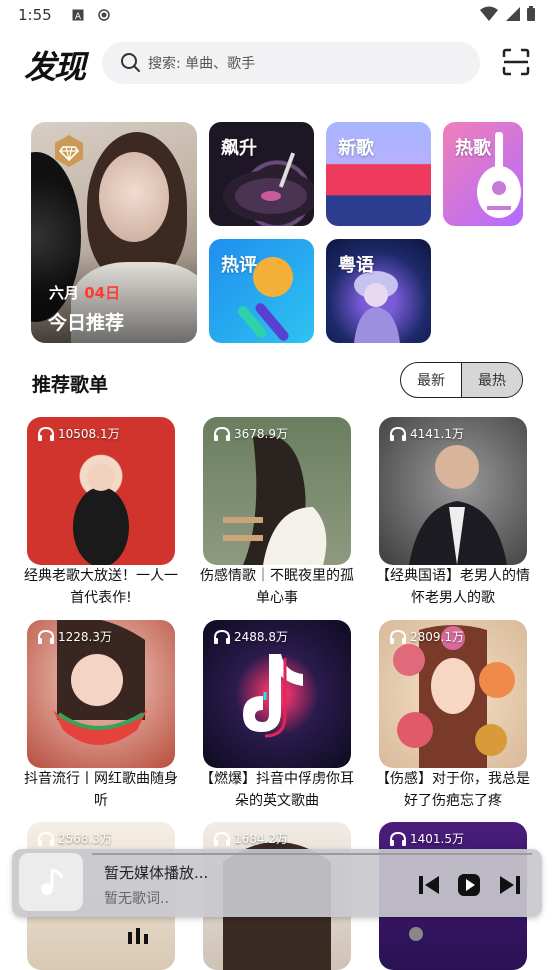  I want to click on search-input: 搜索: 单曲、歌手, so click(291, 63).